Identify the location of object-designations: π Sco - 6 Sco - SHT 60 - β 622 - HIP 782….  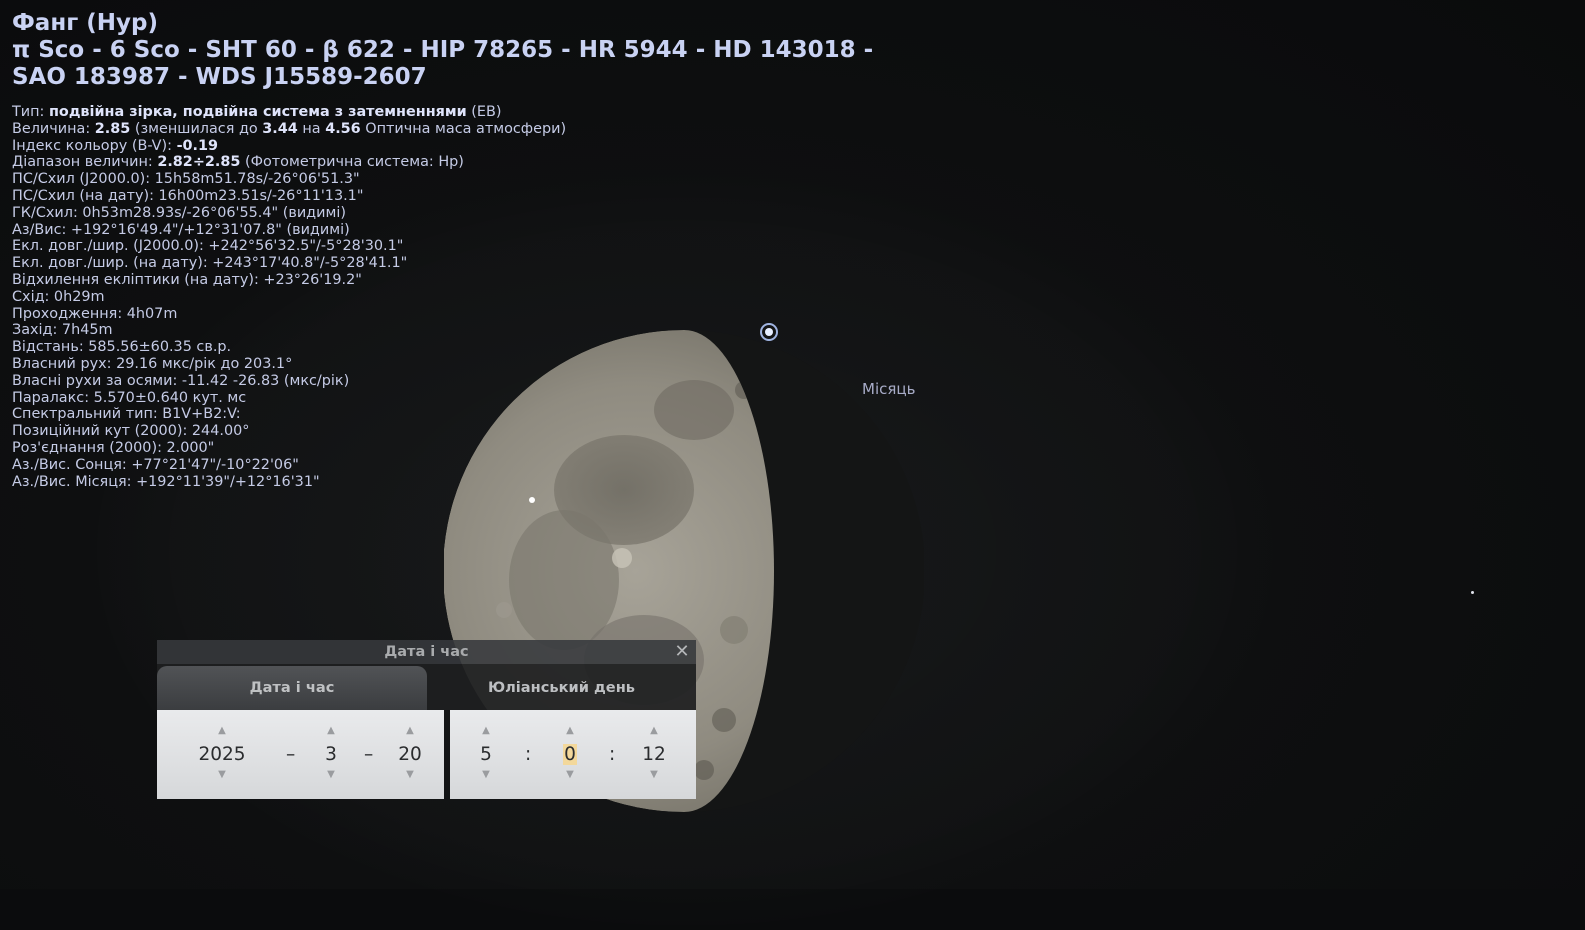
(443, 63).